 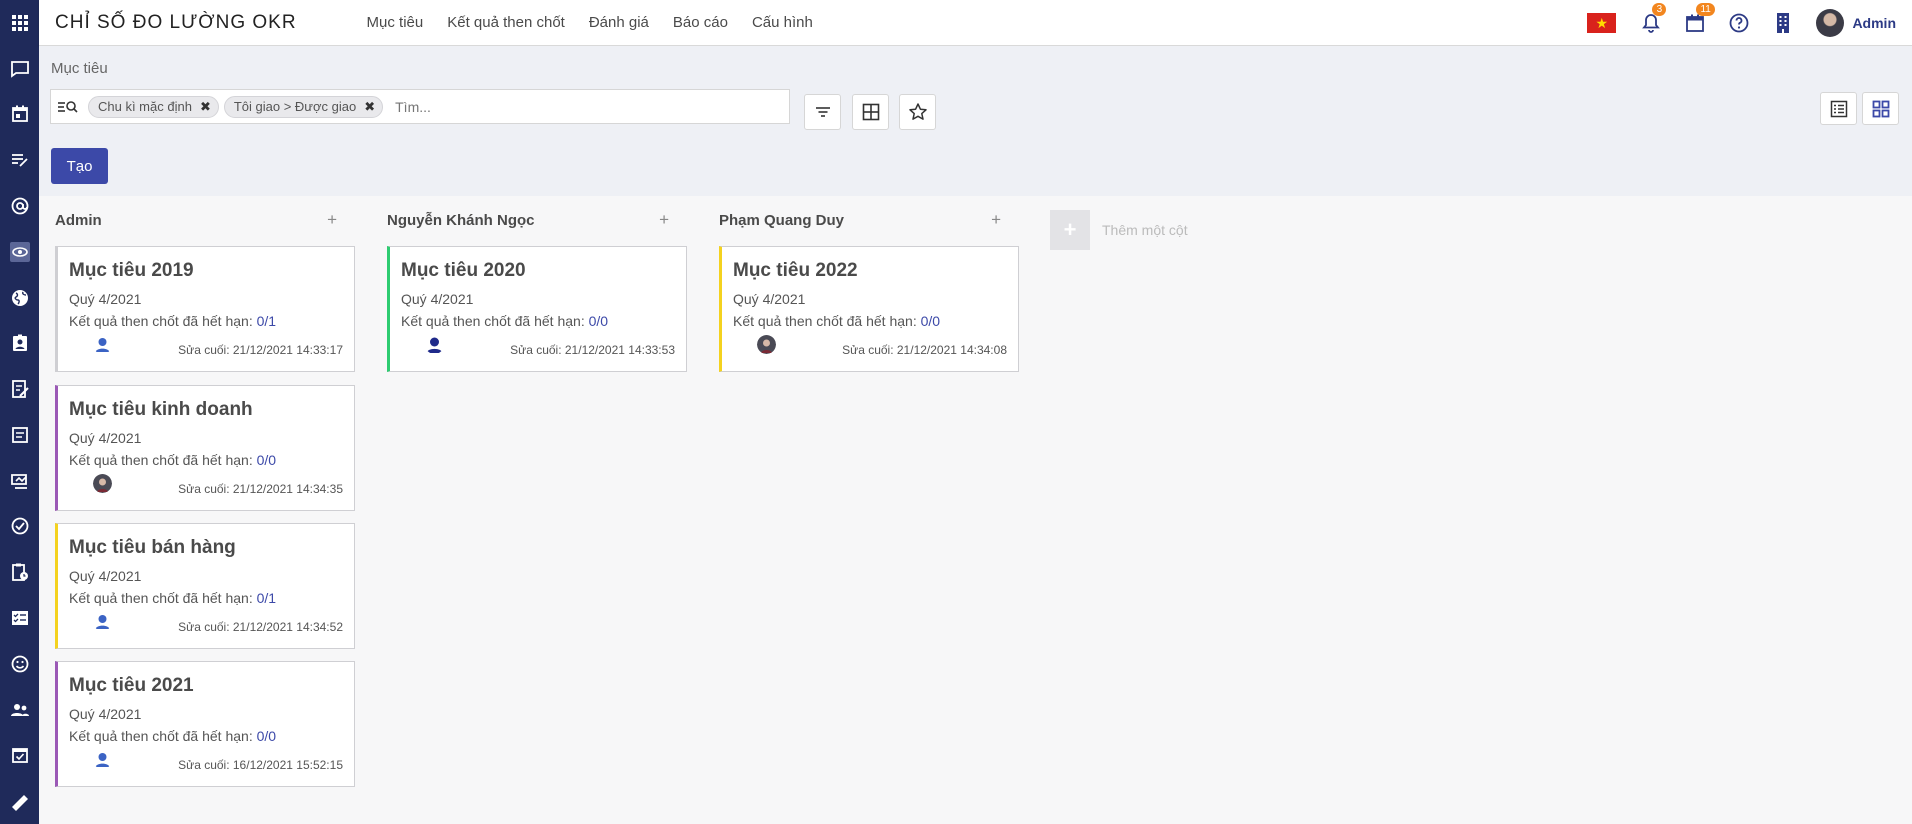 I want to click on search-input, so click(x=545, y=106).